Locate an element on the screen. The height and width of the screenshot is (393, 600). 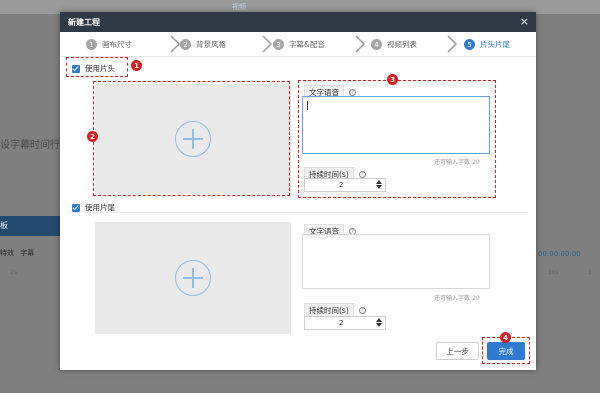
stepper-arrows-icon is located at coordinates (379, 323).